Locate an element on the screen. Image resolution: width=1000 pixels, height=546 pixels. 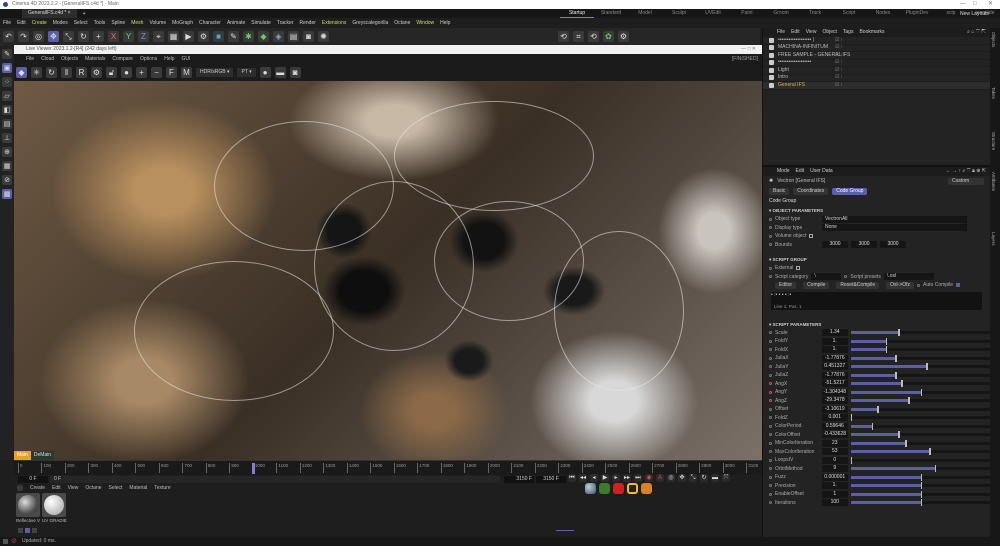
layout-tab-standard: Standard is located at coordinates (611, 13).